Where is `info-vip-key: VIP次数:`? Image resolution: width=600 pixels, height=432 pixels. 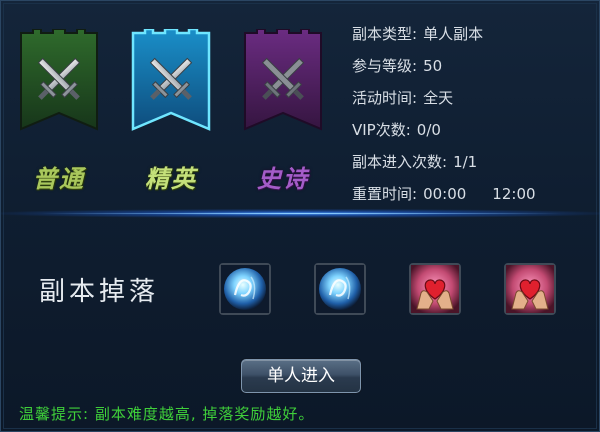
info-vip-key: VIP次数: is located at coordinates (381, 130).